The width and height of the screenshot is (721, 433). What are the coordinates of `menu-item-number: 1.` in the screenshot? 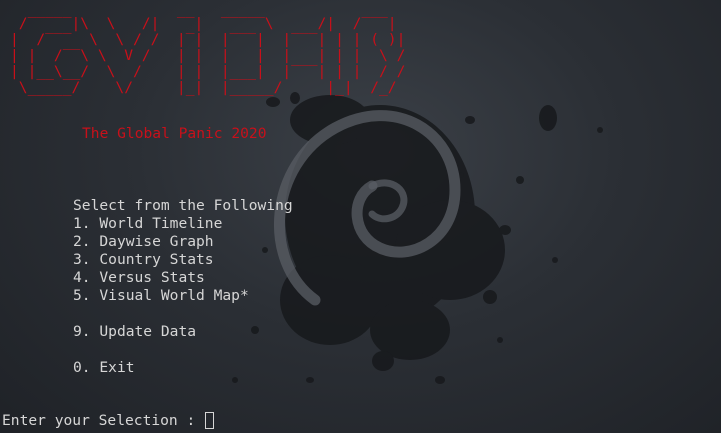 It's located at (82, 223).